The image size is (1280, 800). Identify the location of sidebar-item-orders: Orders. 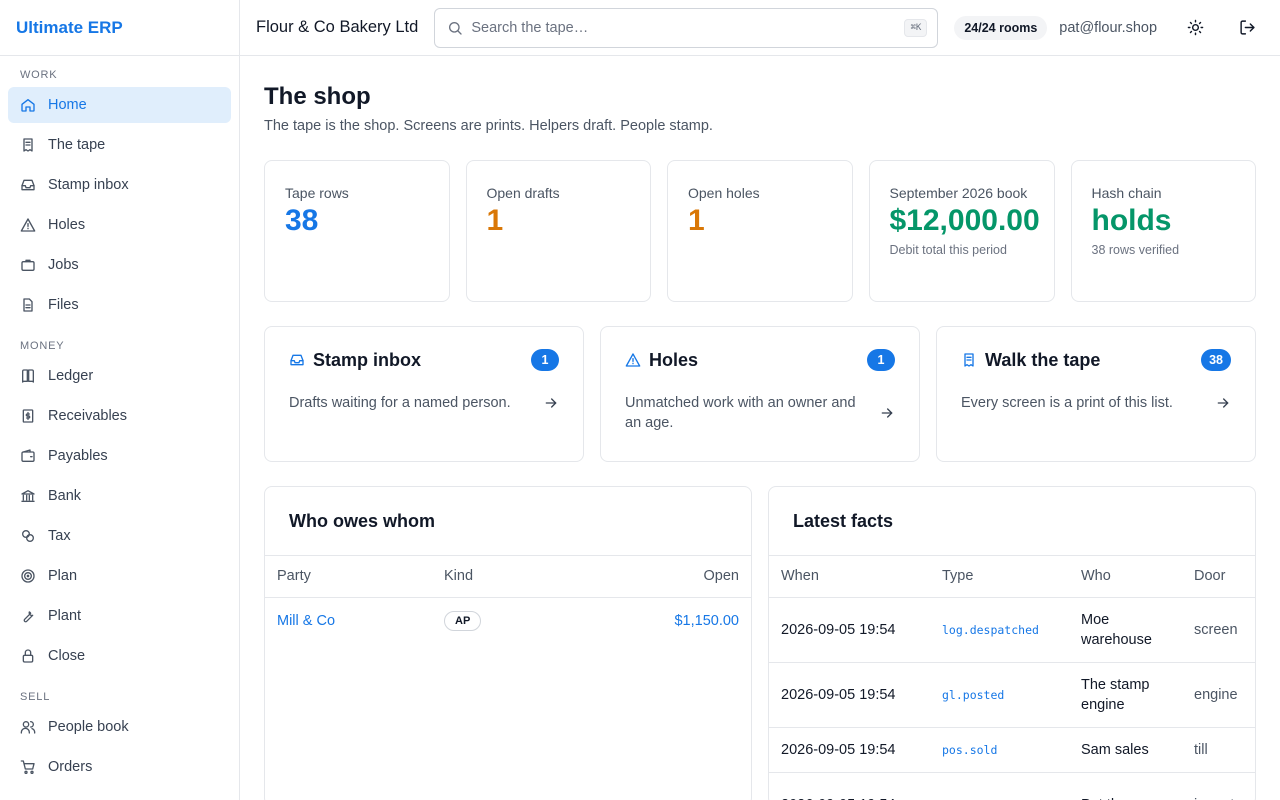
(119, 767).